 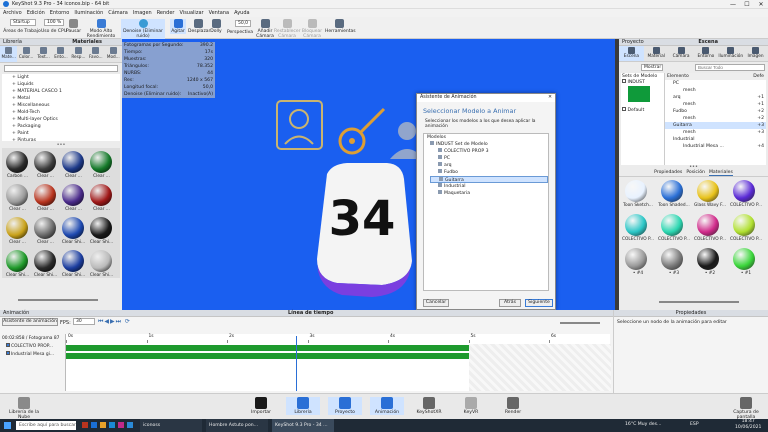 What do you see at coordinates (287, 29) in the screenshot?
I see `reset-camera-button: Restablecer Cámara` at bounding box center [287, 29].